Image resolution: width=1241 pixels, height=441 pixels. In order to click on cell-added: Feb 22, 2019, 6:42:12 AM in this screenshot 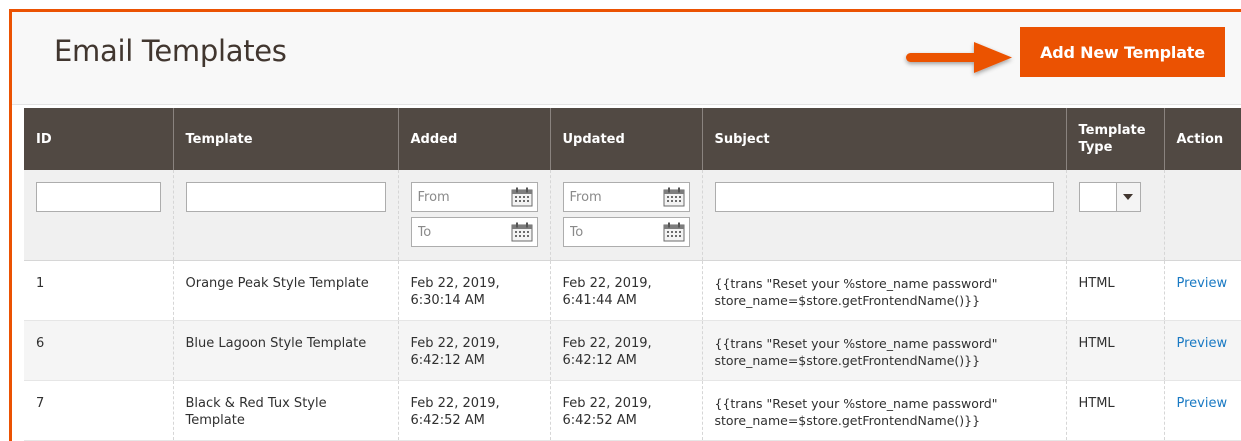, I will do `click(473, 350)`.